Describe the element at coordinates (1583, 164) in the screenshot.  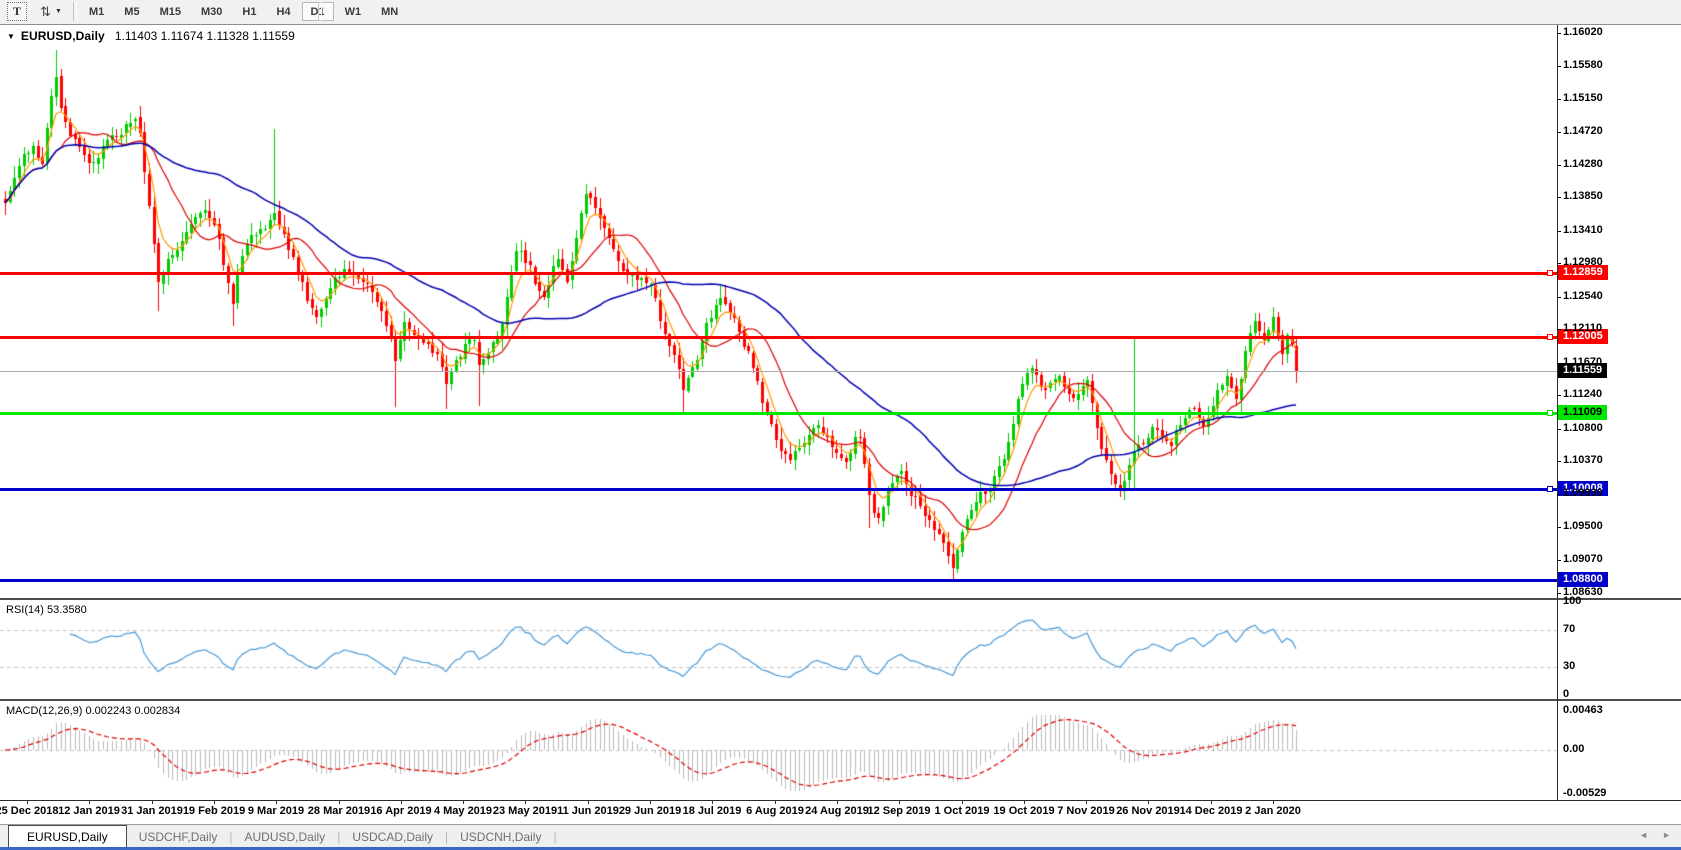
I see `price-tick-label: 1.14280` at that location.